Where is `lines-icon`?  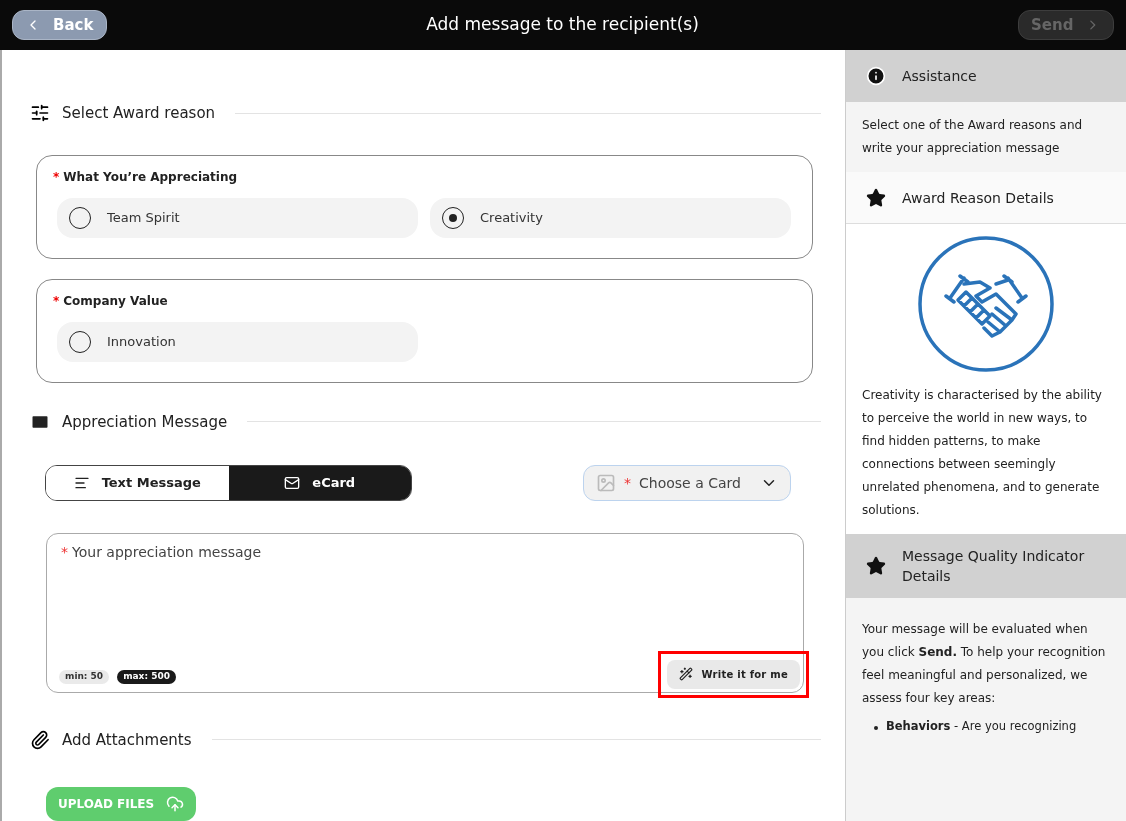
lines-icon is located at coordinates (81, 483).